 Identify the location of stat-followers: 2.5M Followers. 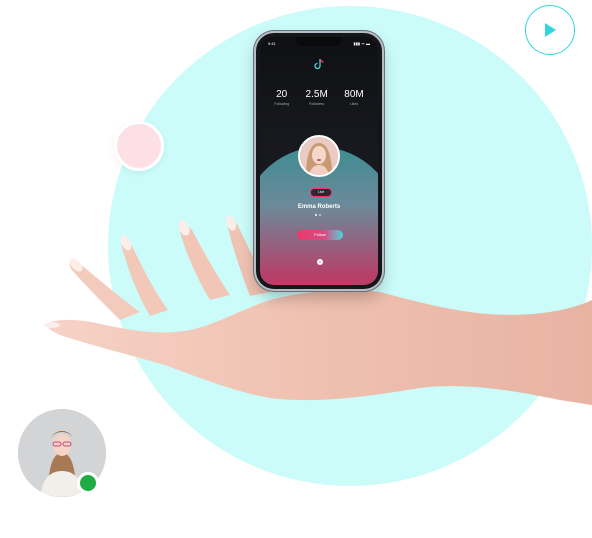
(317, 97).